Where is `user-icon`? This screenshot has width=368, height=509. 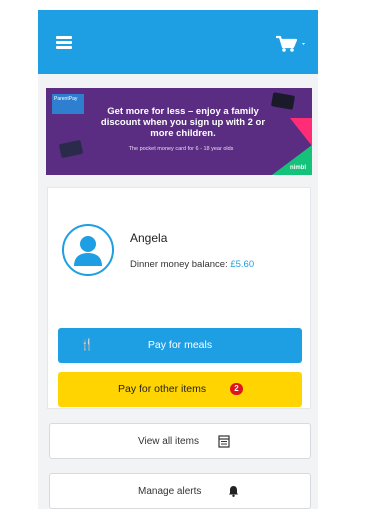 user-icon is located at coordinates (88, 251).